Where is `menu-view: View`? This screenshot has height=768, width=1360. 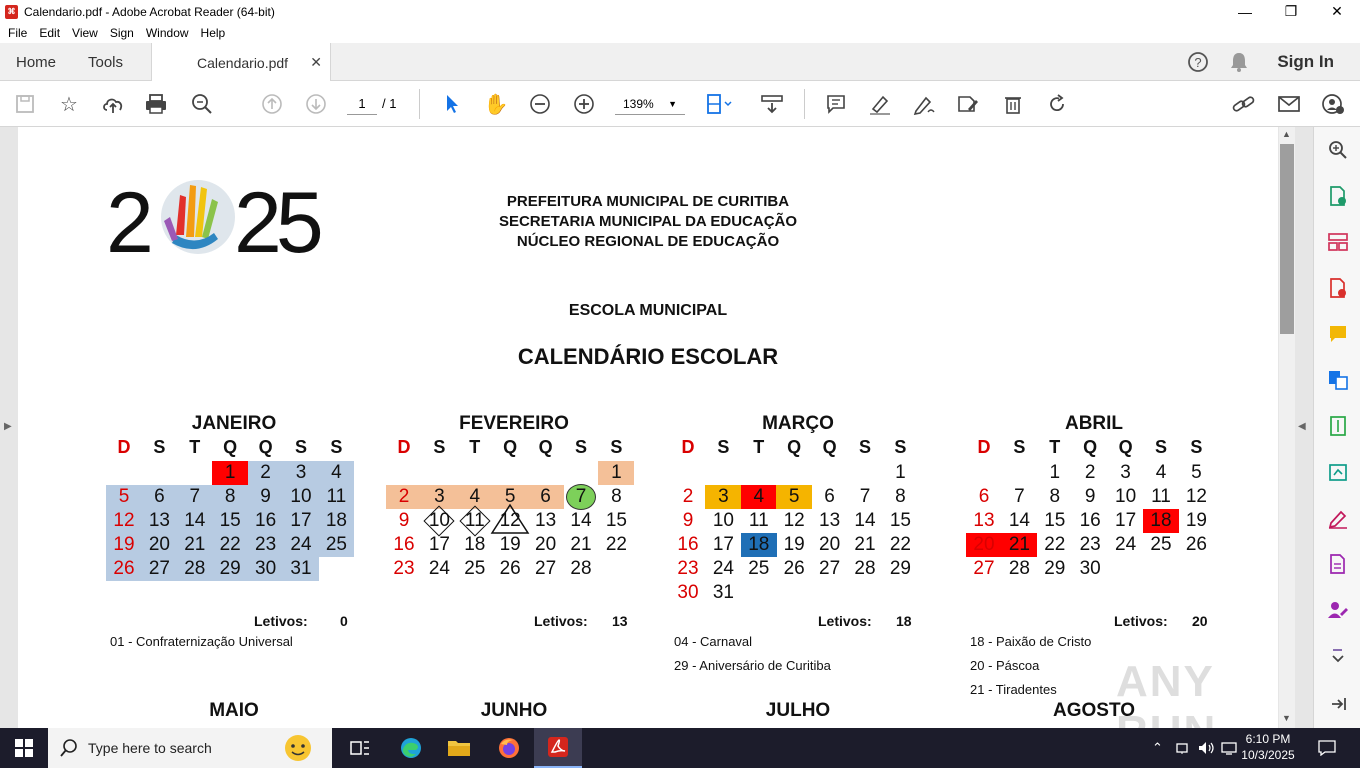 menu-view: View is located at coordinates (85, 33).